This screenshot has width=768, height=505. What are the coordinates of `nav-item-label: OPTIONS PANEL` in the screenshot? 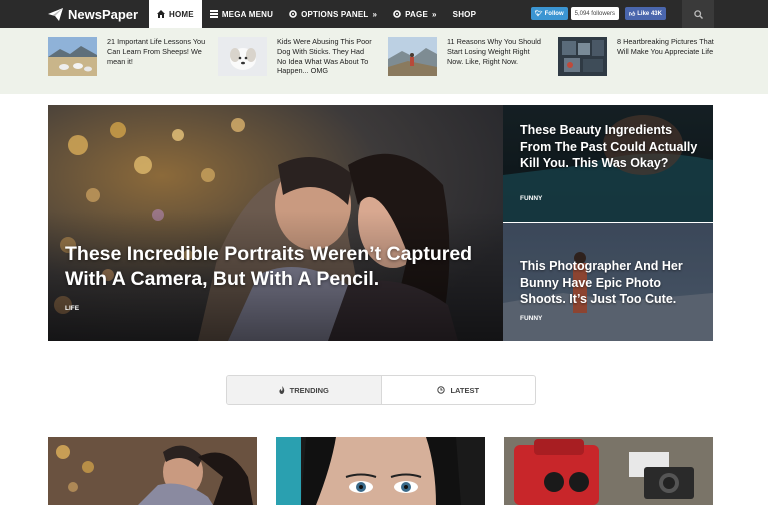 It's located at (335, 14).